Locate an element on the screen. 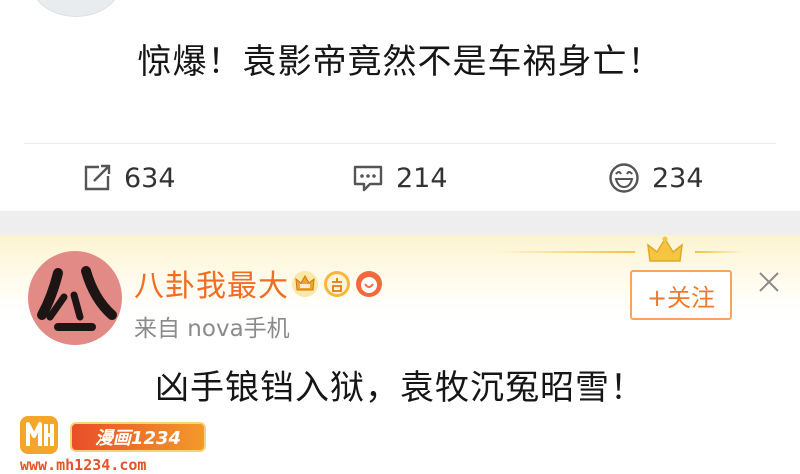  action-bar: 634 214 234 is located at coordinates (400, 178).